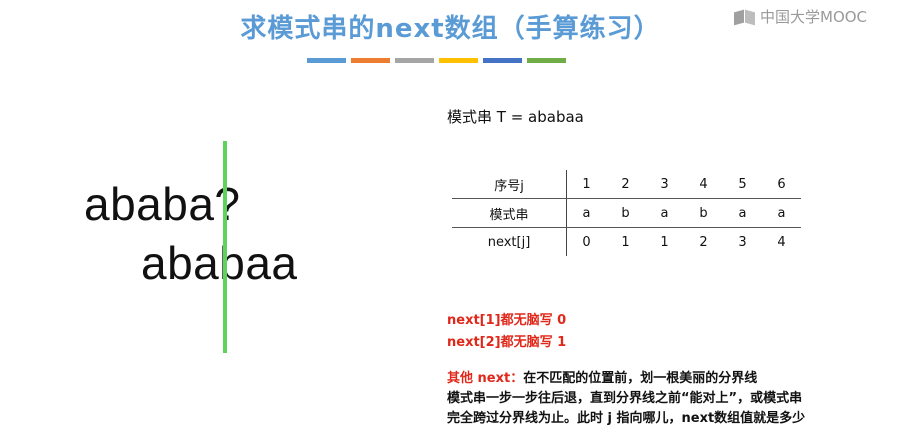 The width and height of the screenshot is (901, 436). Describe the element at coordinates (225, 247) in the screenshot. I see `divider-line` at that location.